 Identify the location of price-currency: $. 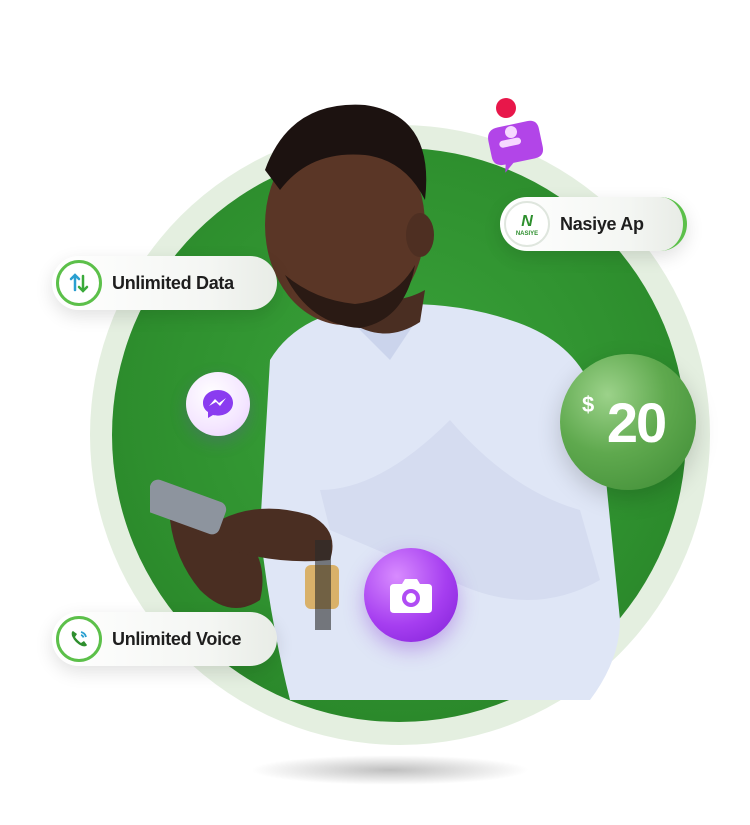
(588, 404).